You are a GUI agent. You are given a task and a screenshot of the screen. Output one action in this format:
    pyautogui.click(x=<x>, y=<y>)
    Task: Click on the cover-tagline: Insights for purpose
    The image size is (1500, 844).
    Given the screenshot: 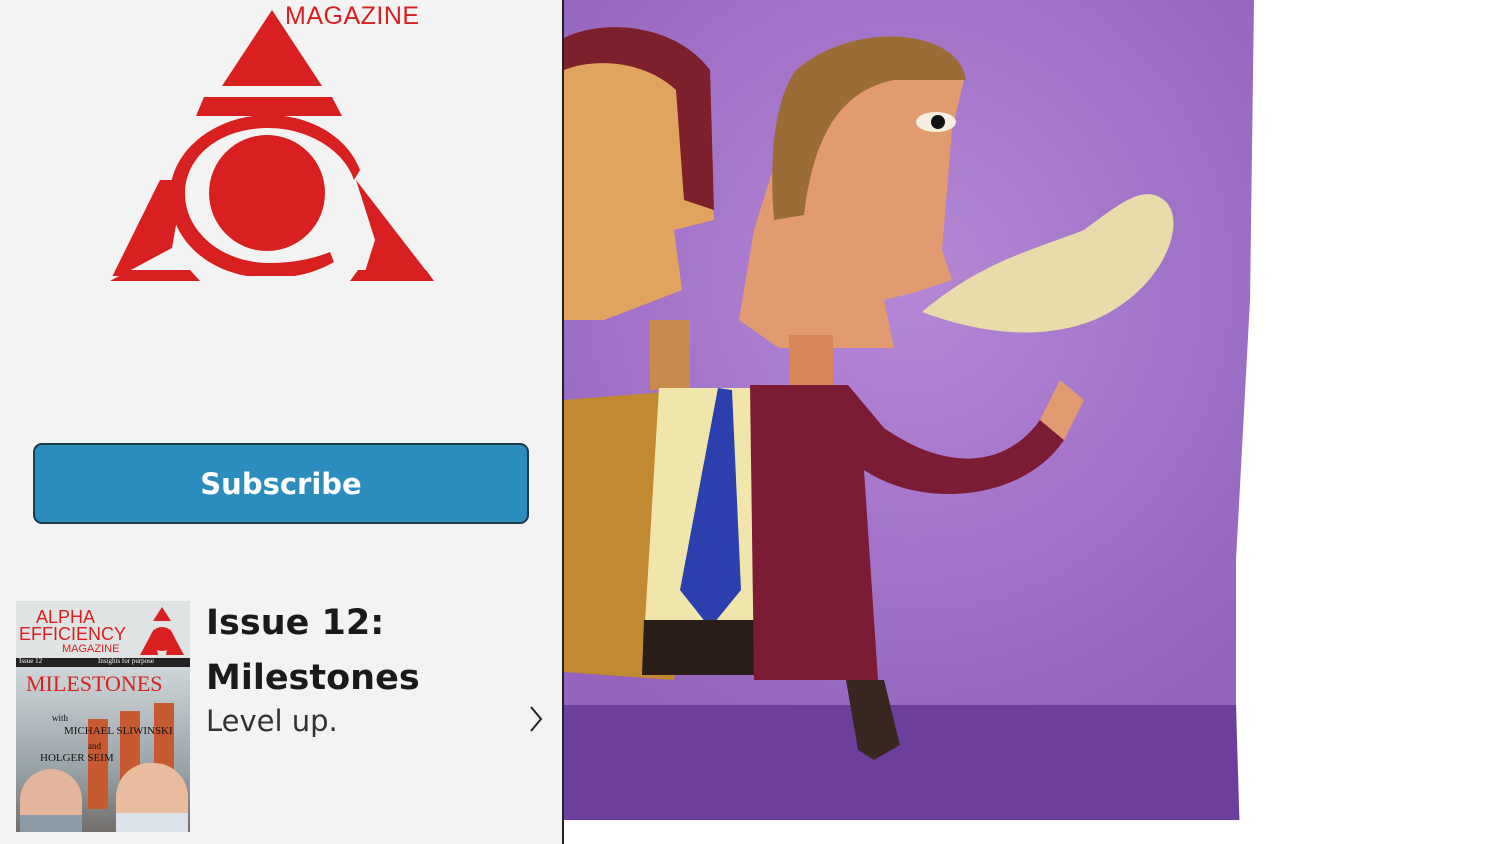 What is the action you would take?
    pyautogui.click(x=126, y=661)
    